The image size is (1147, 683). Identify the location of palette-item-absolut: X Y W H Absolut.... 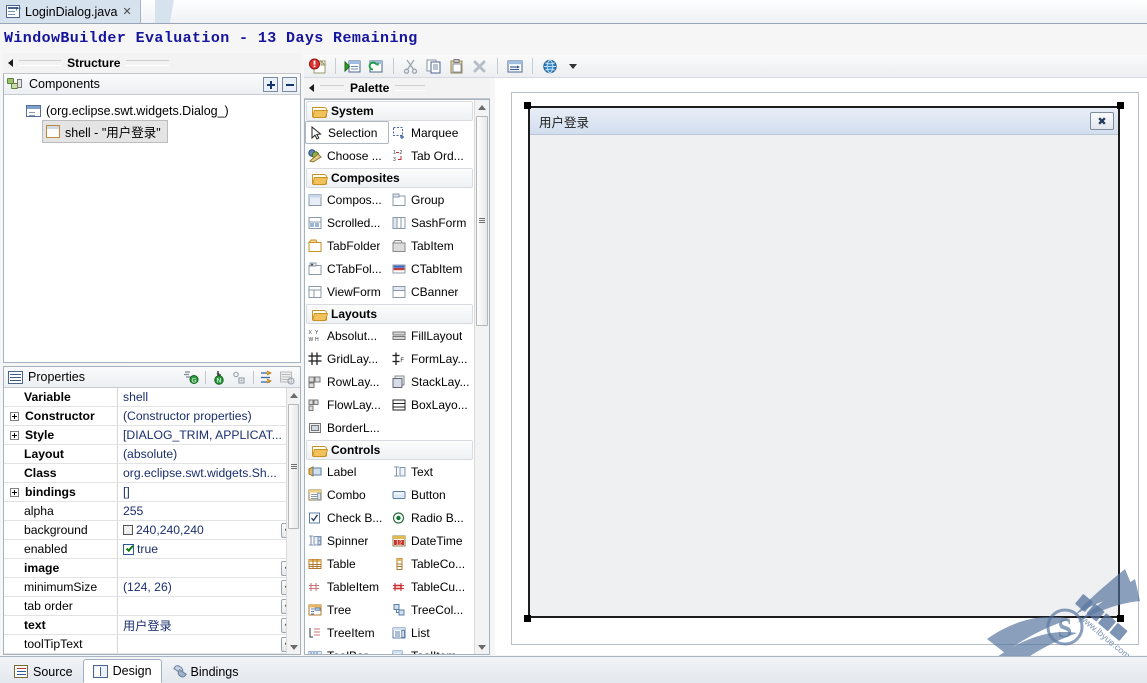
(347, 335).